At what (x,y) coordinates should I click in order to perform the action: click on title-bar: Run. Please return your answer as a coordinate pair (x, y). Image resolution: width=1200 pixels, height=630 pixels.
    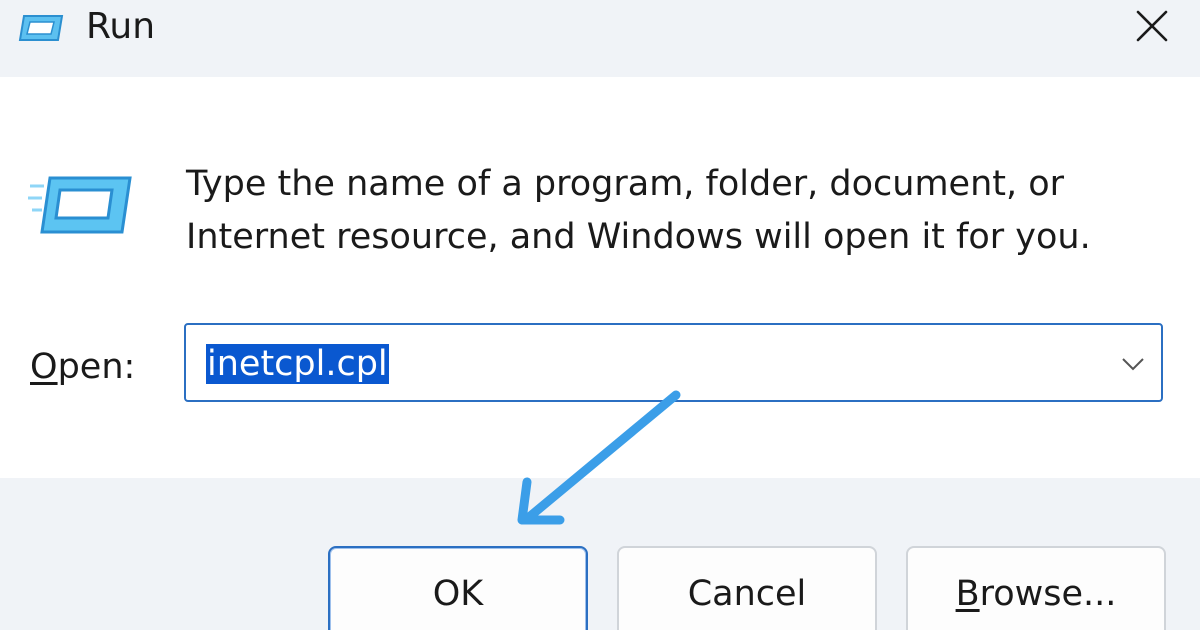
    Looking at the image, I should click on (600, 38).